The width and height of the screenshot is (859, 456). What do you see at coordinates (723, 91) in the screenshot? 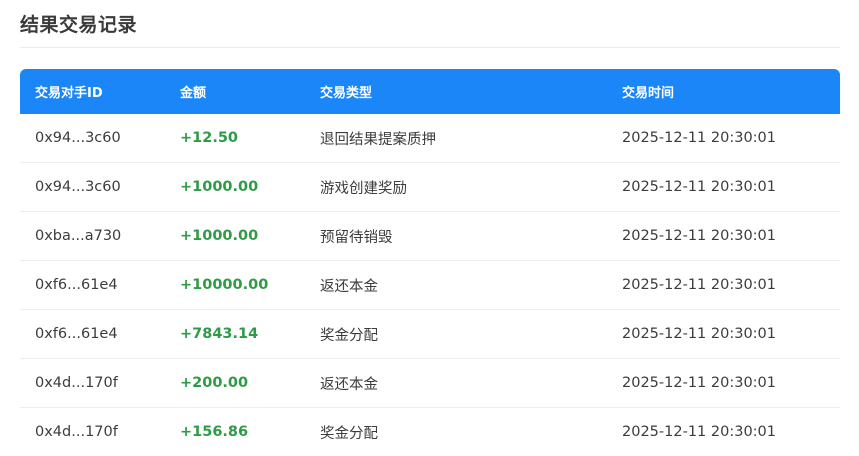
I see `column-header-time: 交易时间` at bounding box center [723, 91].